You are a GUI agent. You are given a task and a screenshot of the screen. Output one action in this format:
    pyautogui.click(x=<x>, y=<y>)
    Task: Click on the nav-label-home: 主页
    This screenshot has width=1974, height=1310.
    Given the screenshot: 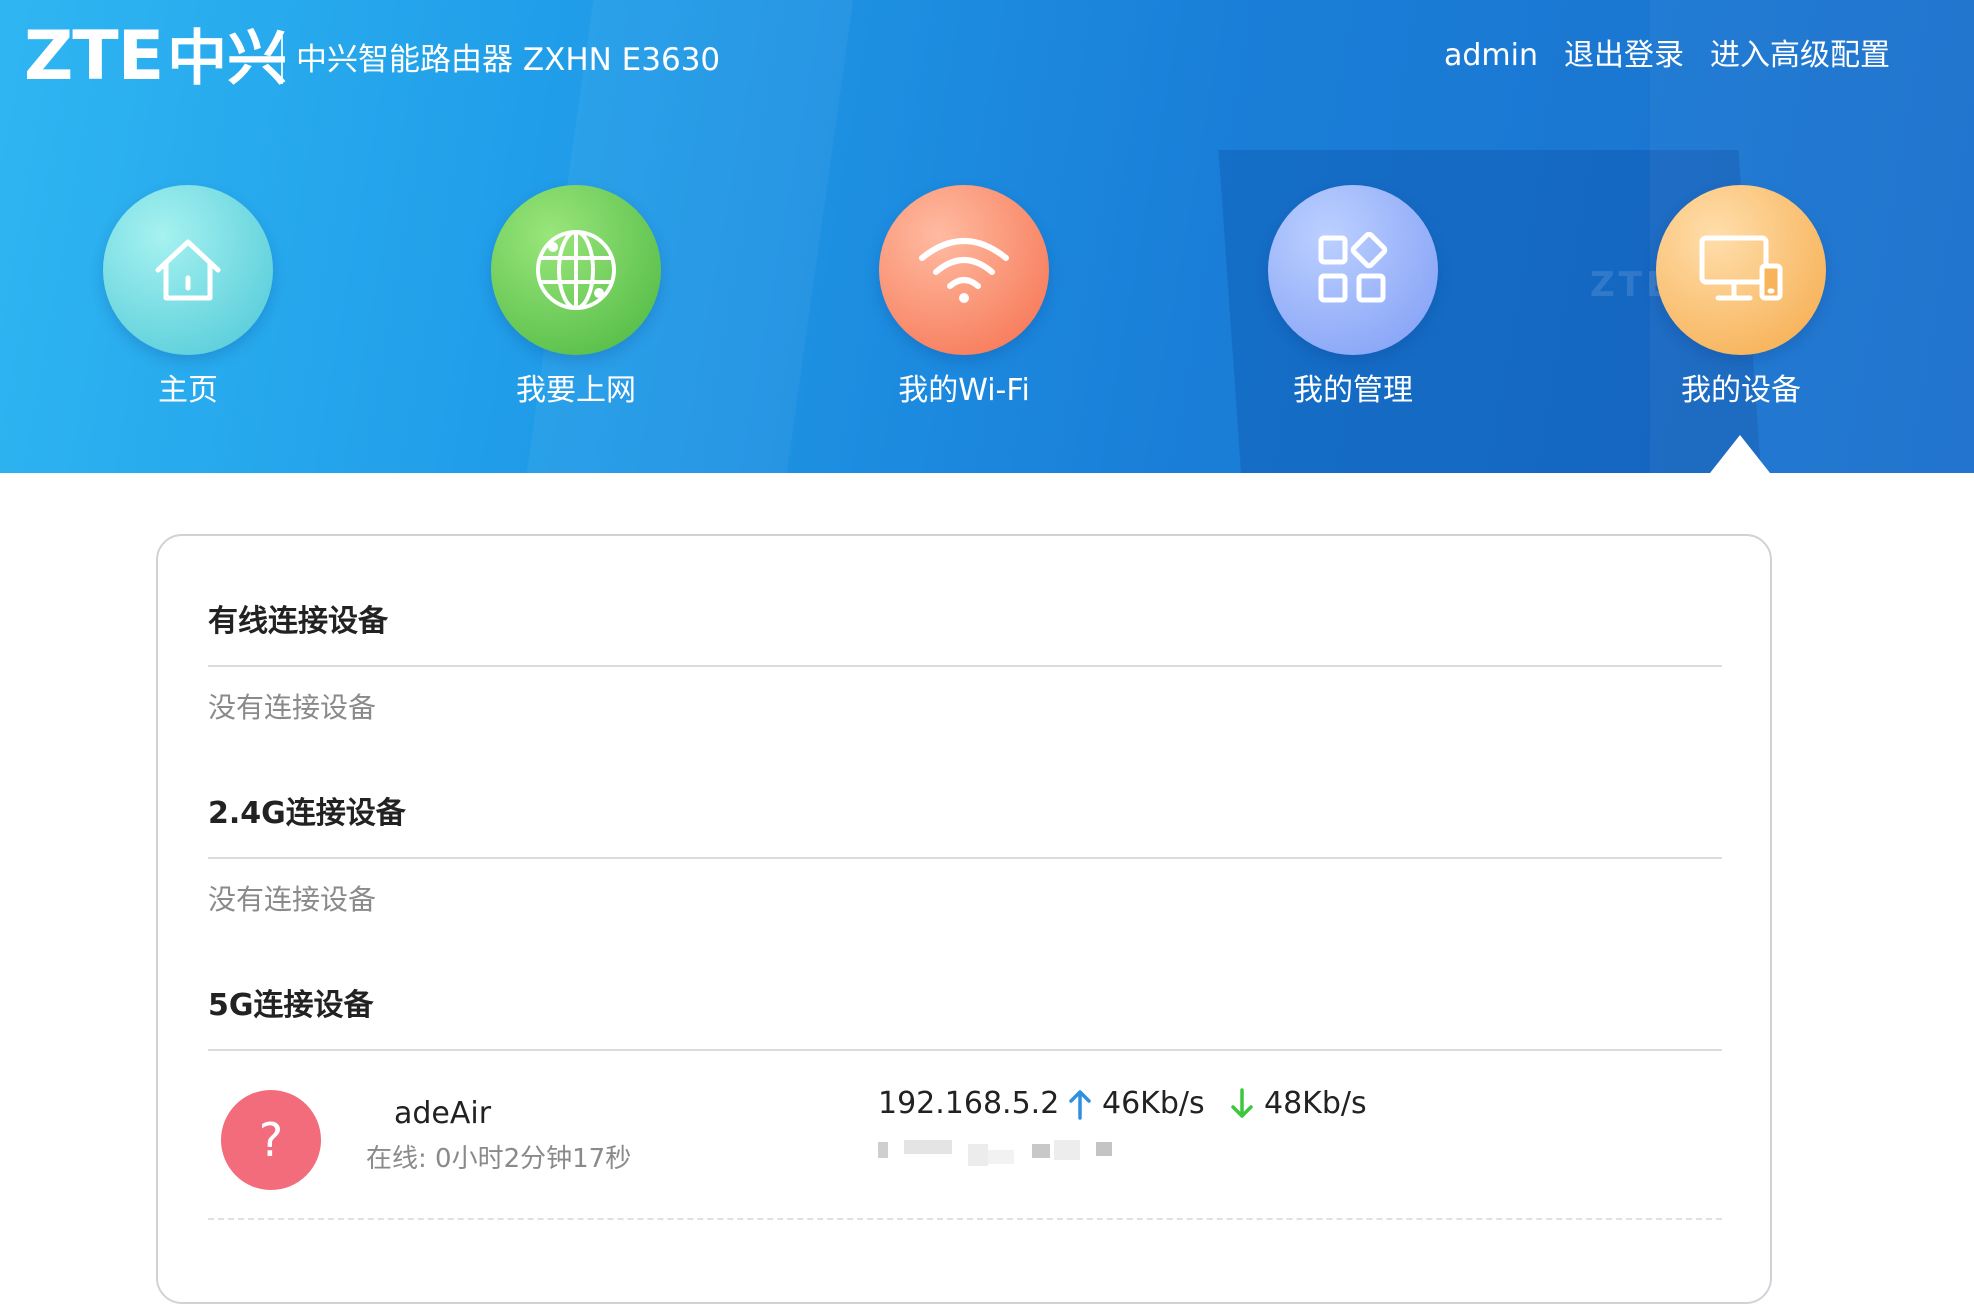 What is the action you would take?
    pyautogui.click(x=188, y=390)
    